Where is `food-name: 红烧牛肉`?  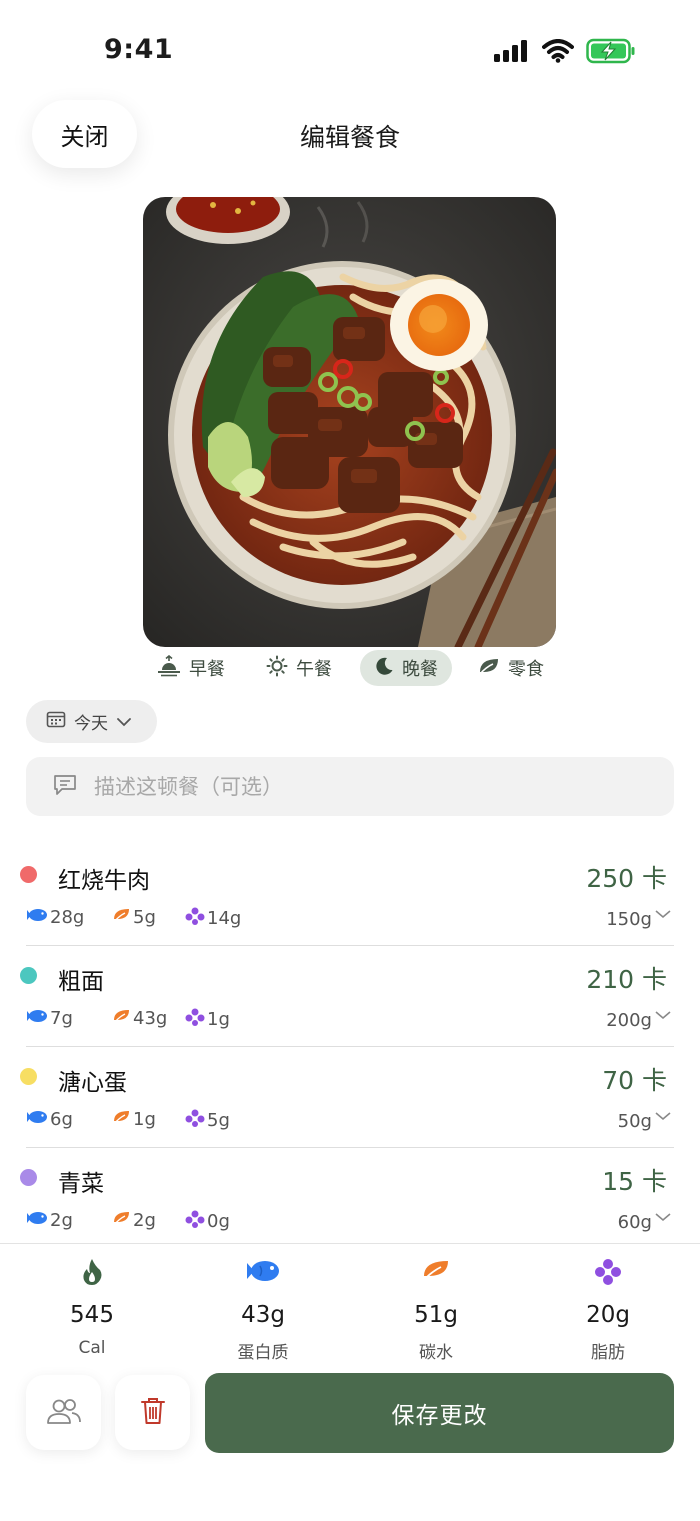 food-name: 红烧牛肉 is located at coordinates (104, 881).